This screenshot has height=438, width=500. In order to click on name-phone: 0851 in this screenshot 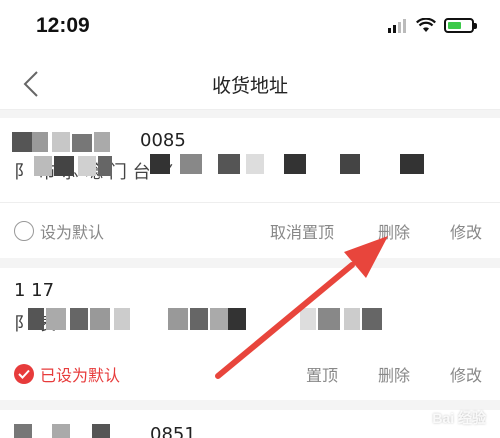, I will do `click(173, 431)`.